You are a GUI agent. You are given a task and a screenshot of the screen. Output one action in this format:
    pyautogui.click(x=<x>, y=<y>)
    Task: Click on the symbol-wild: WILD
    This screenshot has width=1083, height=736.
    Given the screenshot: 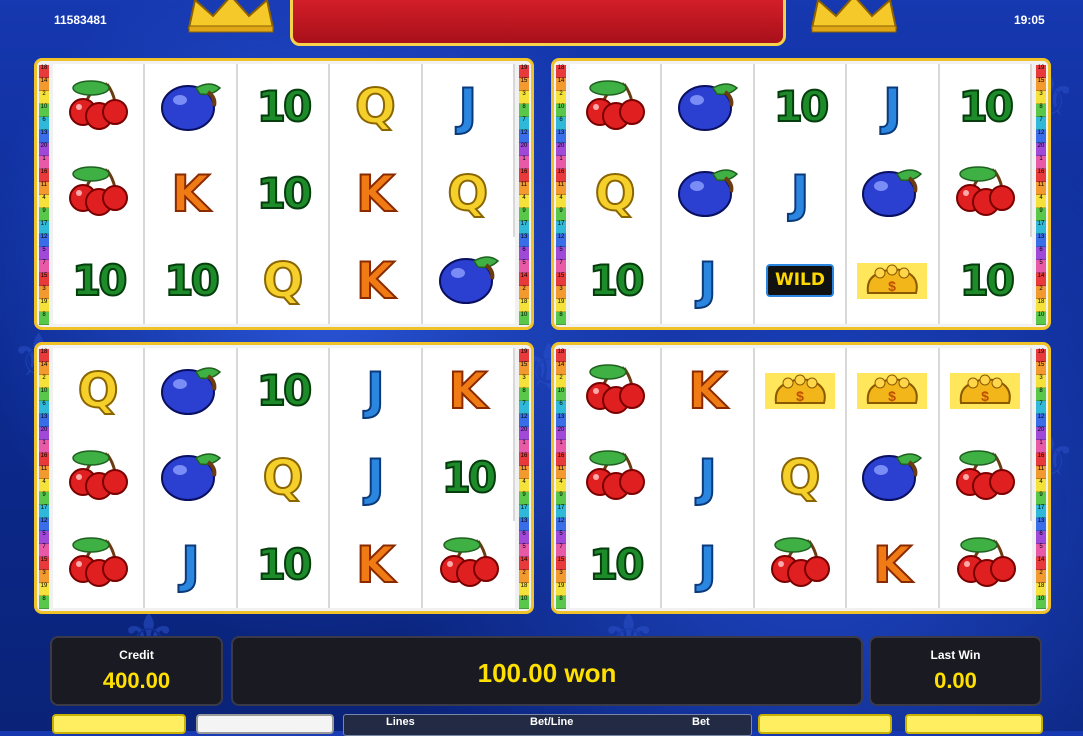 What is the action you would take?
    pyautogui.click(x=799, y=281)
    